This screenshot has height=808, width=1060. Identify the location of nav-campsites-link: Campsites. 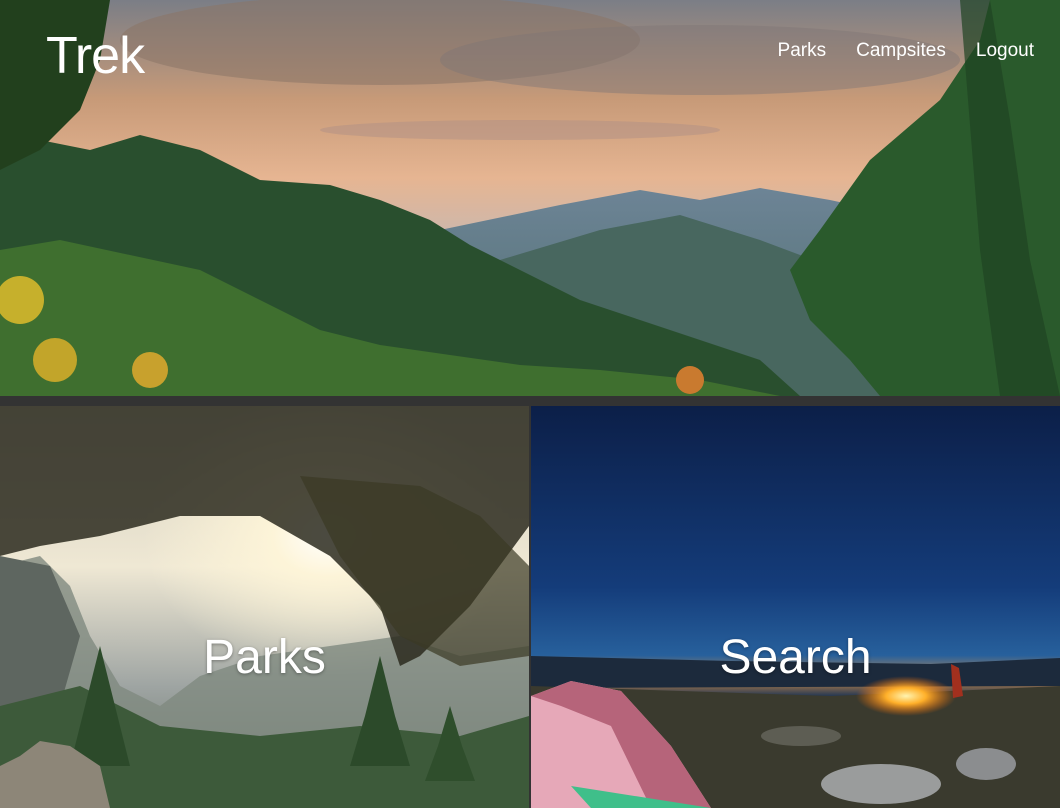
(901, 51).